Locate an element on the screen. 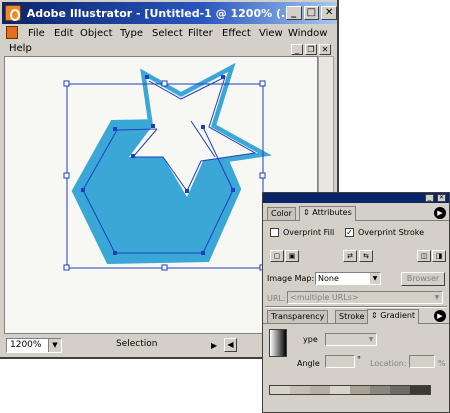 The width and height of the screenshot is (450, 413). reverse-path-button: ⇄ is located at coordinates (350, 256).